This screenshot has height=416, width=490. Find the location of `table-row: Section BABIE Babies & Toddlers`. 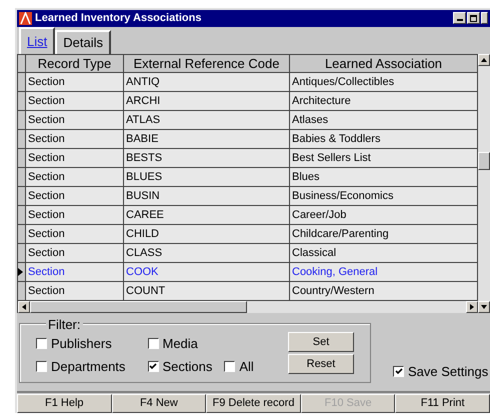

table-row: Section BABIE Babies & Toddlers is located at coordinates (248, 139).